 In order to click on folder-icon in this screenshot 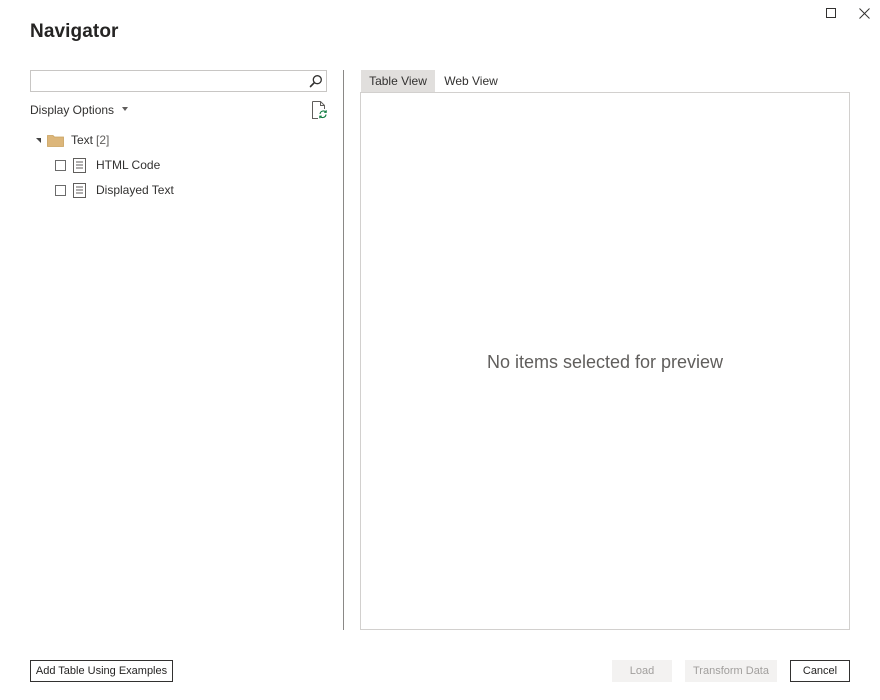, I will do `click(55, 140)`.